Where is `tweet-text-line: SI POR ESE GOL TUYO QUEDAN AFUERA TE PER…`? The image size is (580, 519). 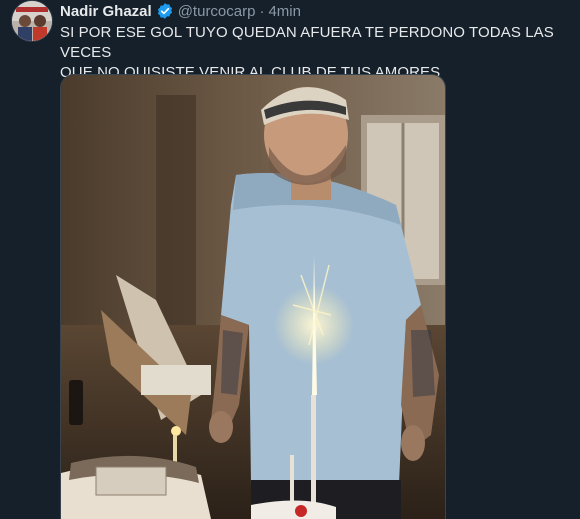
tweet-text-line: SI POR ESE GOL TUYO QUEDAN AFUERA TE PER… is located at coordinates (307, 42).